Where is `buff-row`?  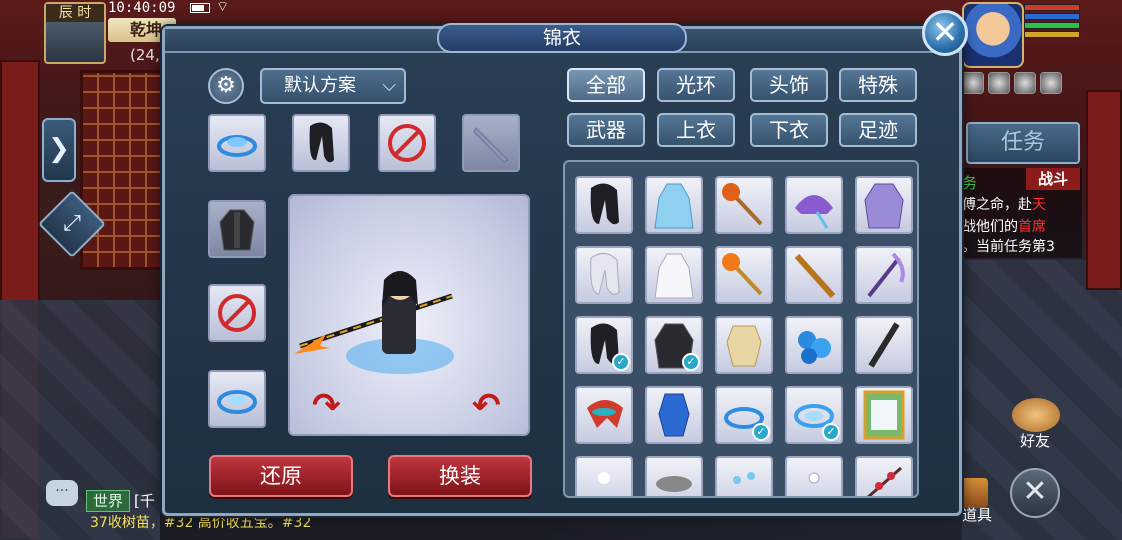
buff-row is located at coordinates (1022, 85).